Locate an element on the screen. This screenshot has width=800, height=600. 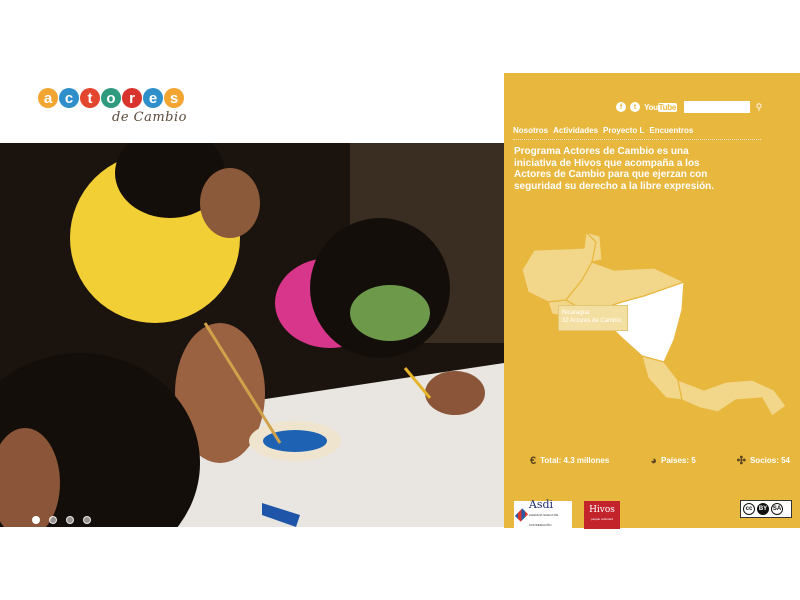
stat-paises: ◕ Países: 5 is located at coordinates (672, 460).